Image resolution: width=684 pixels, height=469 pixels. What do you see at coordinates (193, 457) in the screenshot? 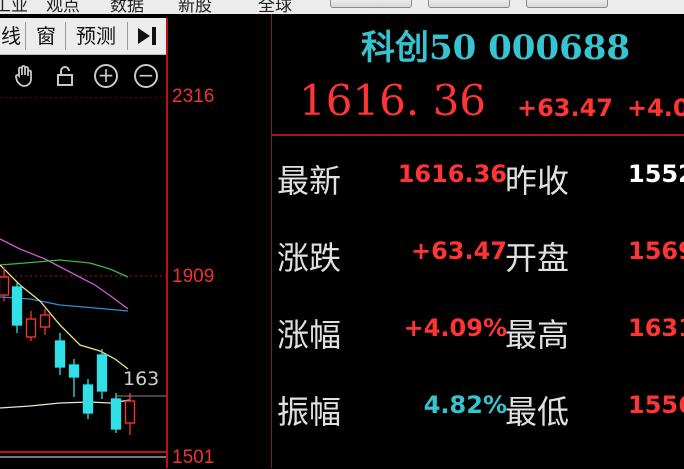
I see `axis-label-bottom: 1501` at bounding box center [193, 457].